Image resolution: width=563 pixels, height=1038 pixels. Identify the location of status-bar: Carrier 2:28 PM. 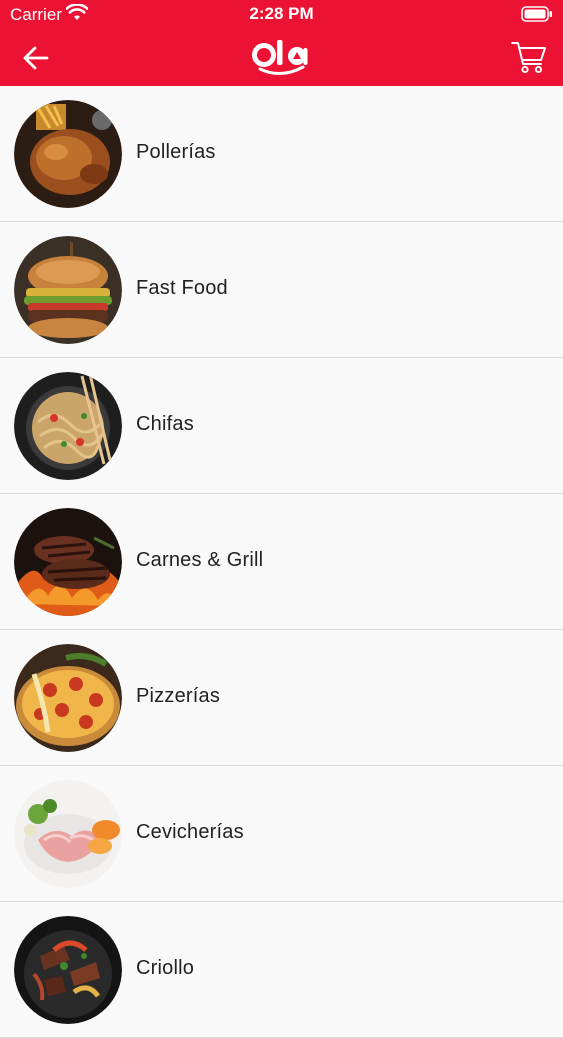
(281, 15).